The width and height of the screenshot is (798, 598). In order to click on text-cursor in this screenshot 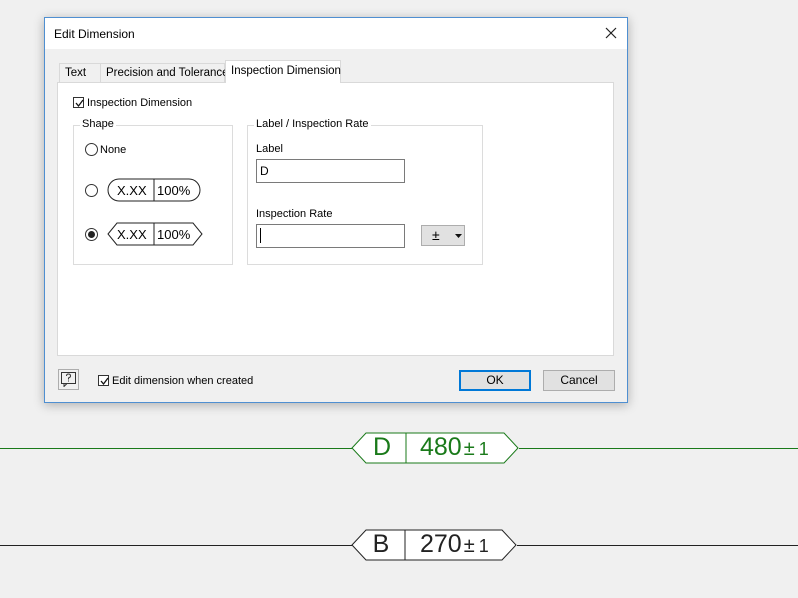, I will do `click(260, 235)`.